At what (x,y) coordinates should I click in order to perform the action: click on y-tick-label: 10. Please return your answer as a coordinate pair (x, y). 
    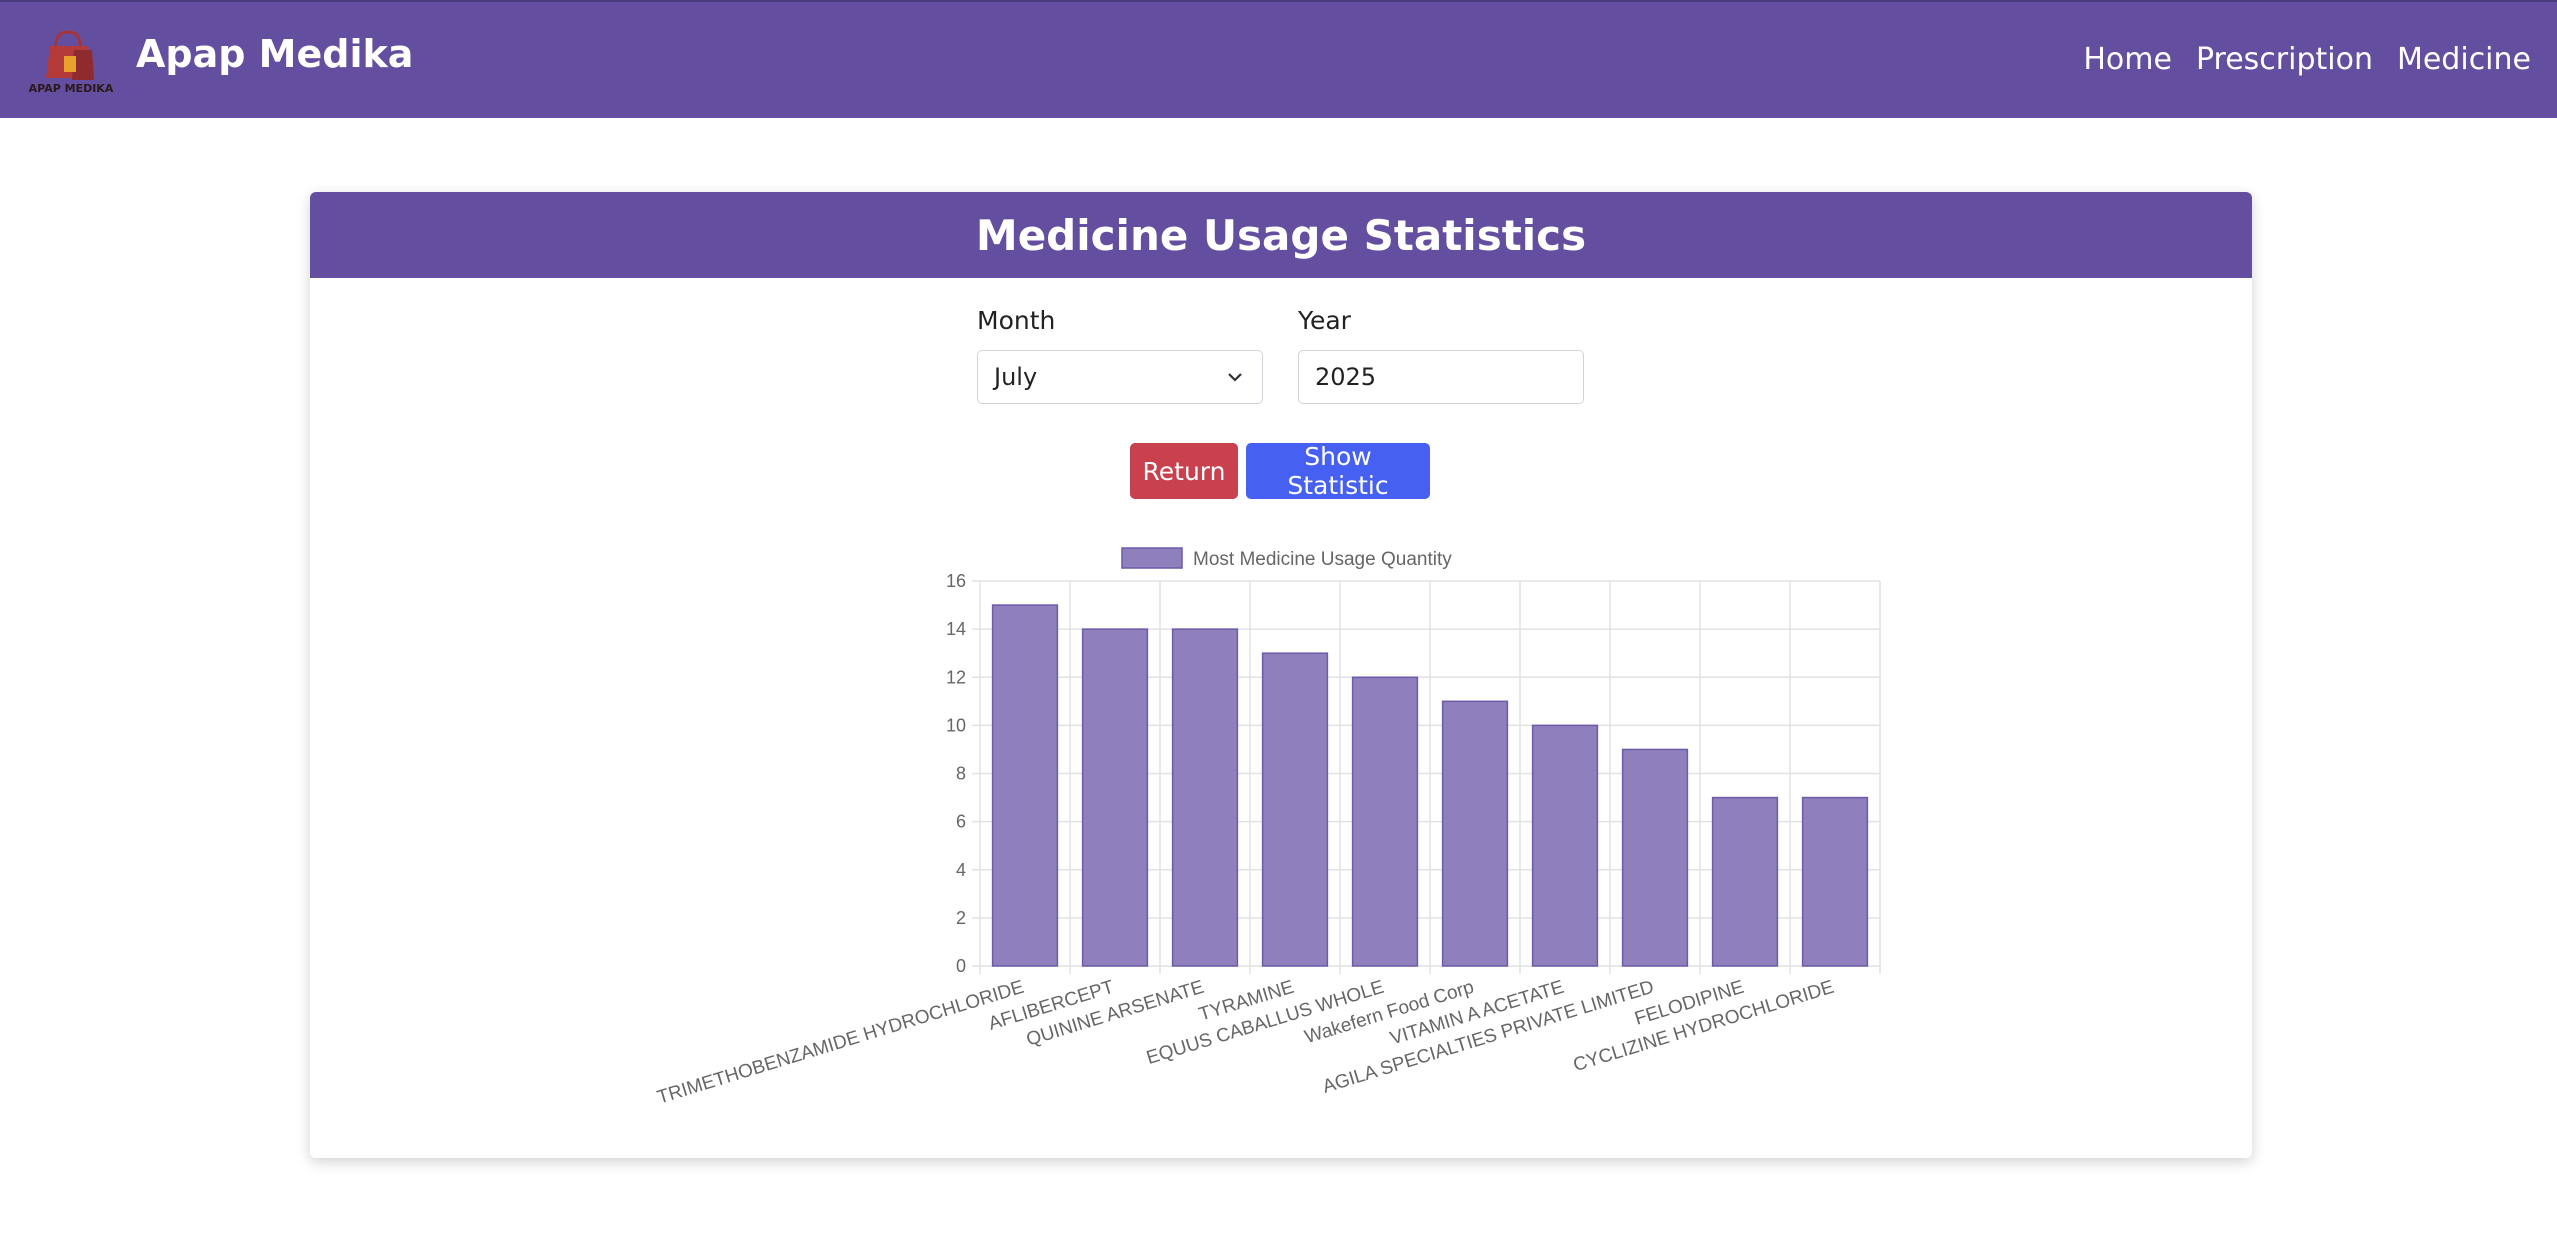
    Looking at the image, I should click on (956, 725).